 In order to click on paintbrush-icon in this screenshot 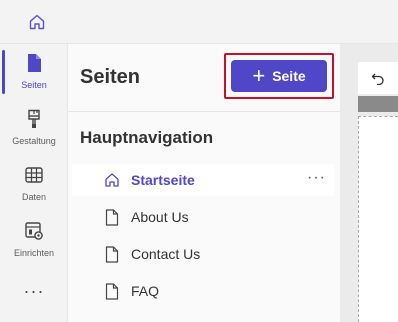, I will do `click(34, 119)`.